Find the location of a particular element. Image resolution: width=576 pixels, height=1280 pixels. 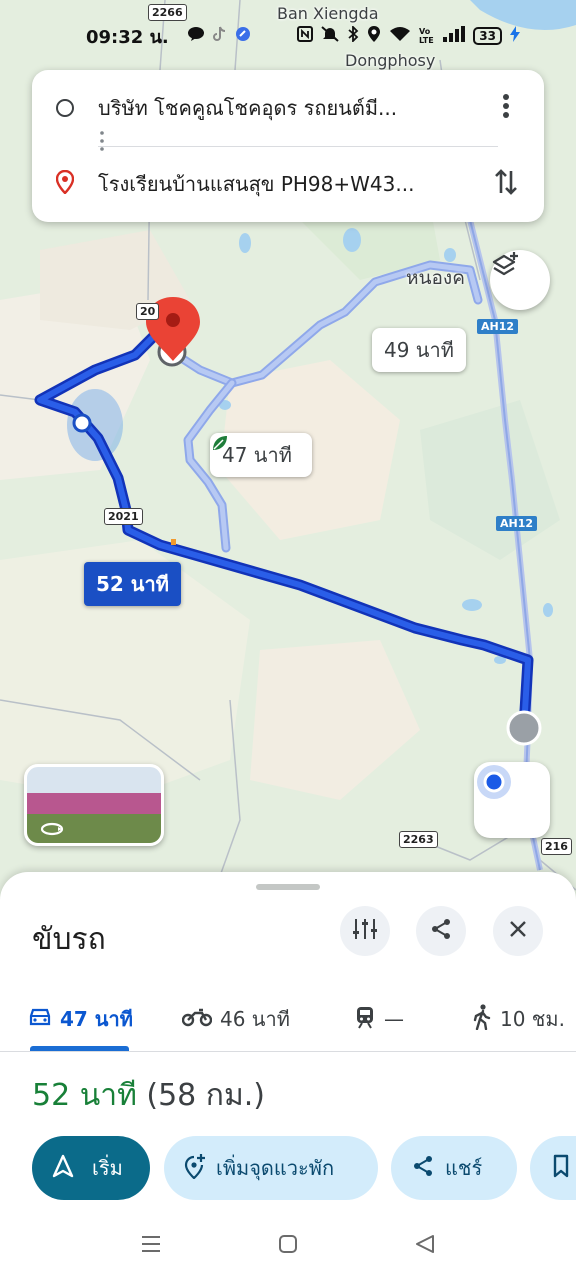

share-route-button is located at coordinates (441, 931).